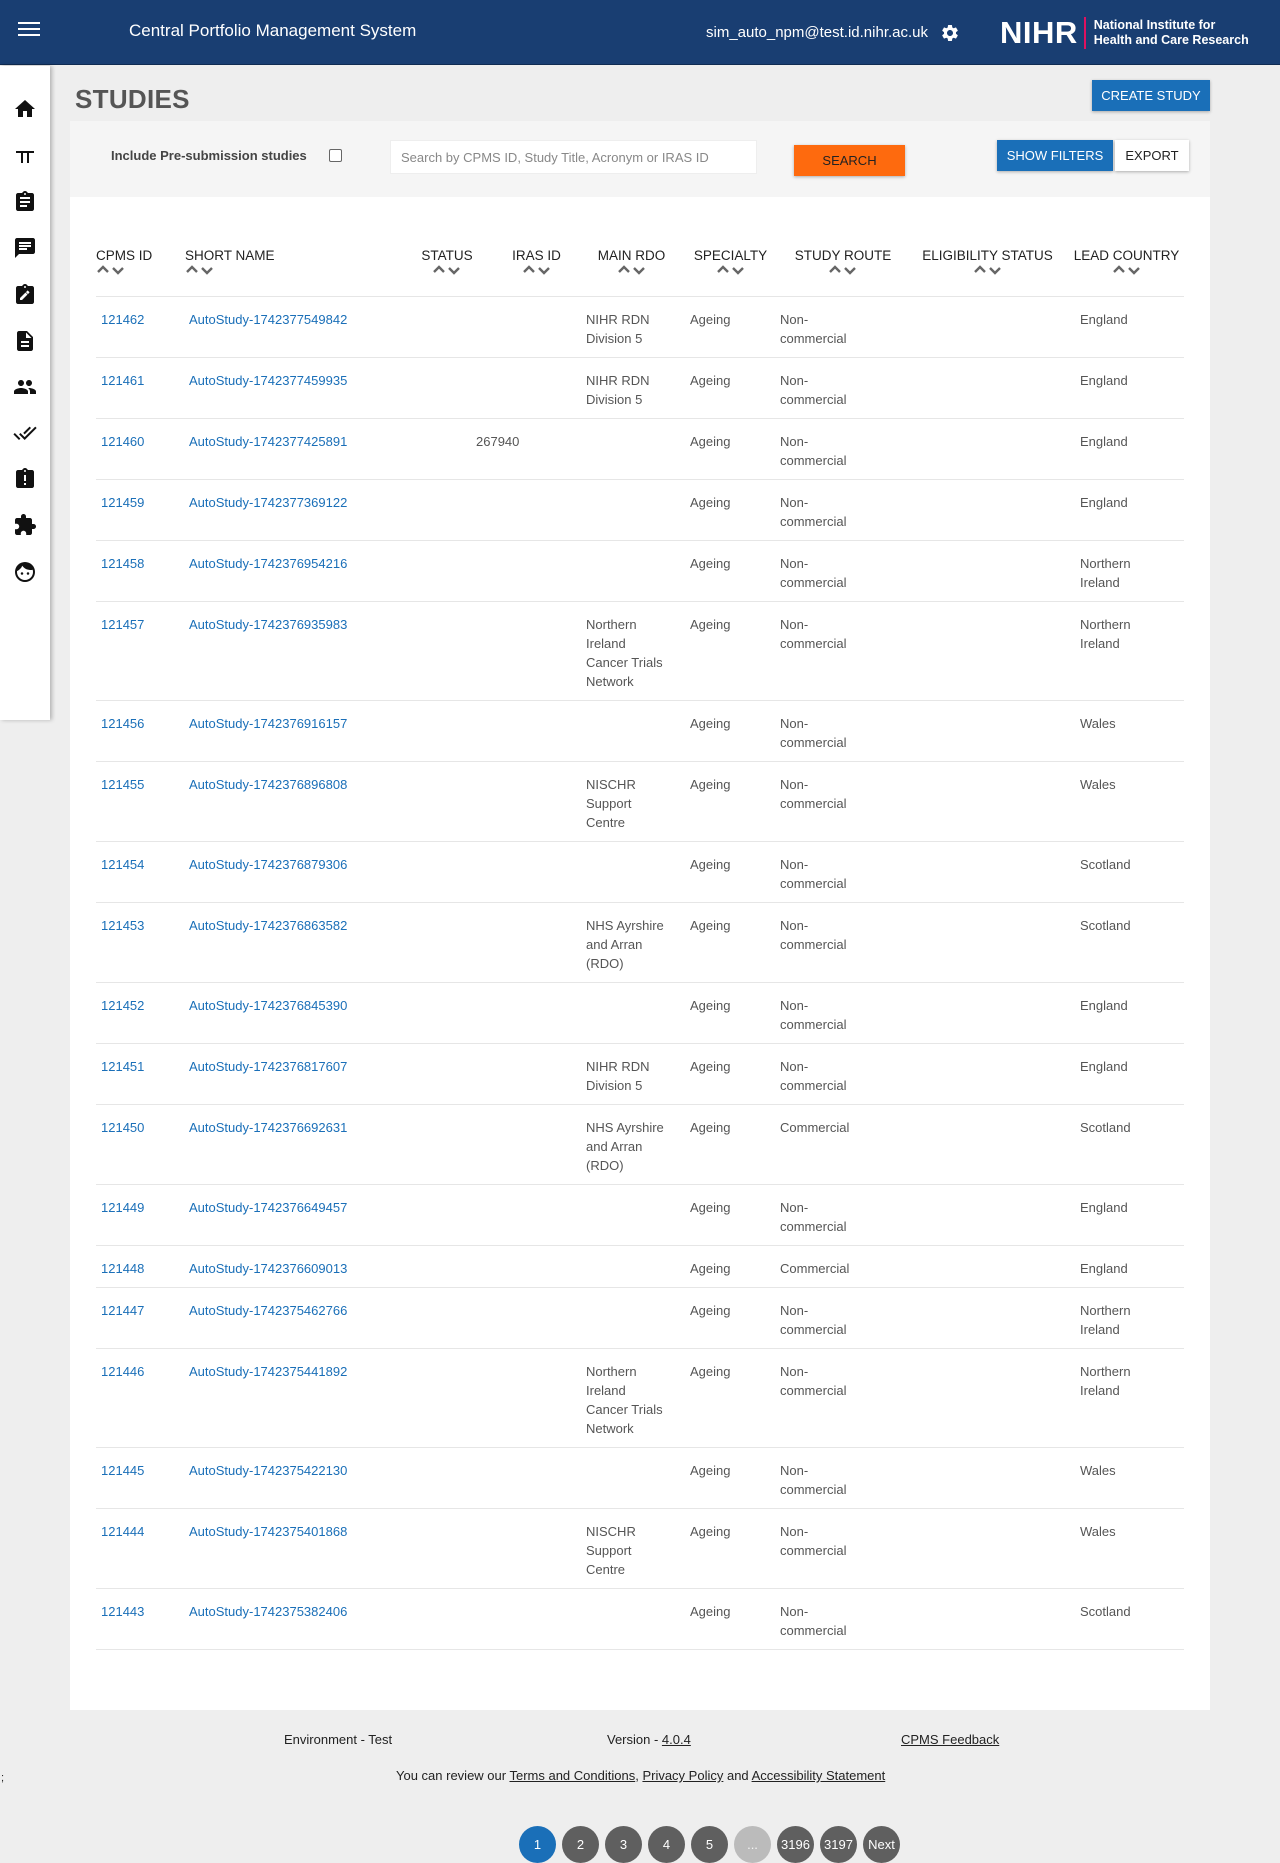 This screenshot has height=1863, width=1280. Describe the element at coordinates (294, 449) in the screenshot. I see `cell-short-name: AutoStudy-1742377425891` at that location.